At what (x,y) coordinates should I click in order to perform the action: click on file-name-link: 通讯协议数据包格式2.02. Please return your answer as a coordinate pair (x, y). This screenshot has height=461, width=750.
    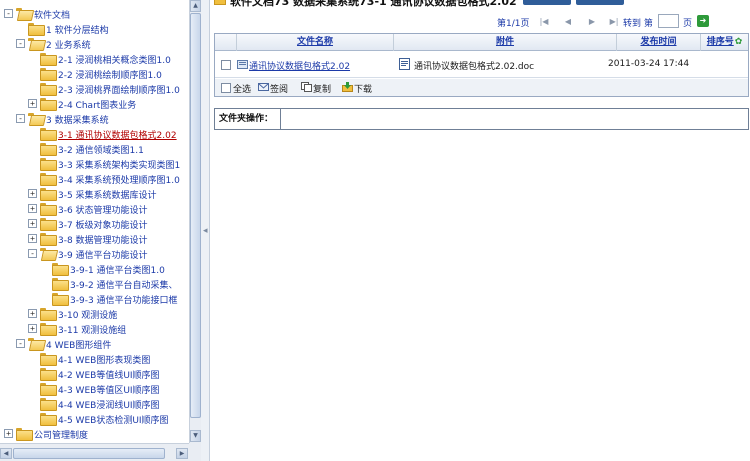
    Looking at the image, I should click on (299, 65).